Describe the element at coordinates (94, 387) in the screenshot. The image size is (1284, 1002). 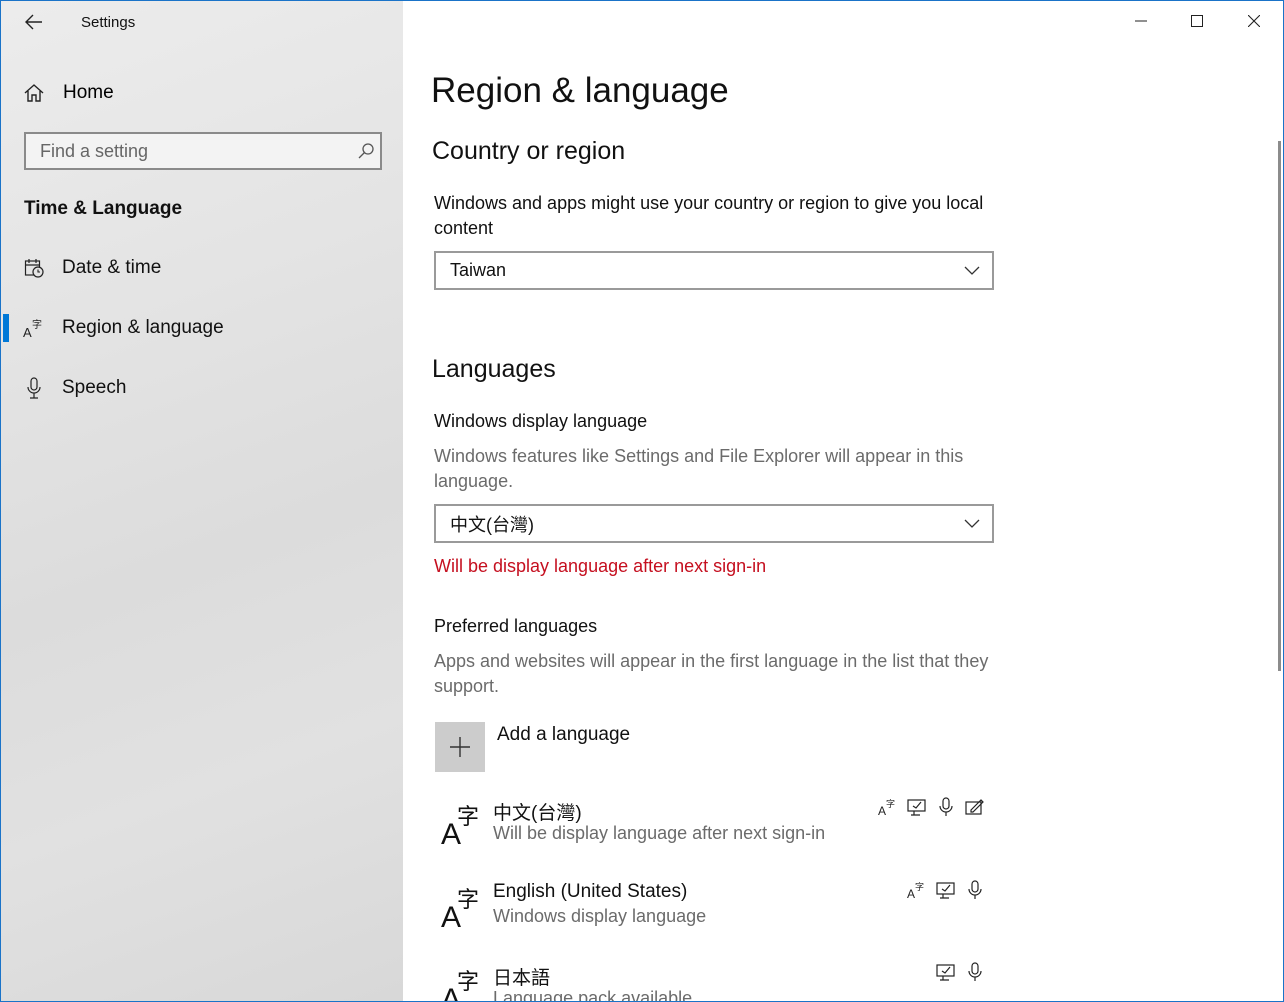
I see `sidebar-item-label: Speech` at that location.